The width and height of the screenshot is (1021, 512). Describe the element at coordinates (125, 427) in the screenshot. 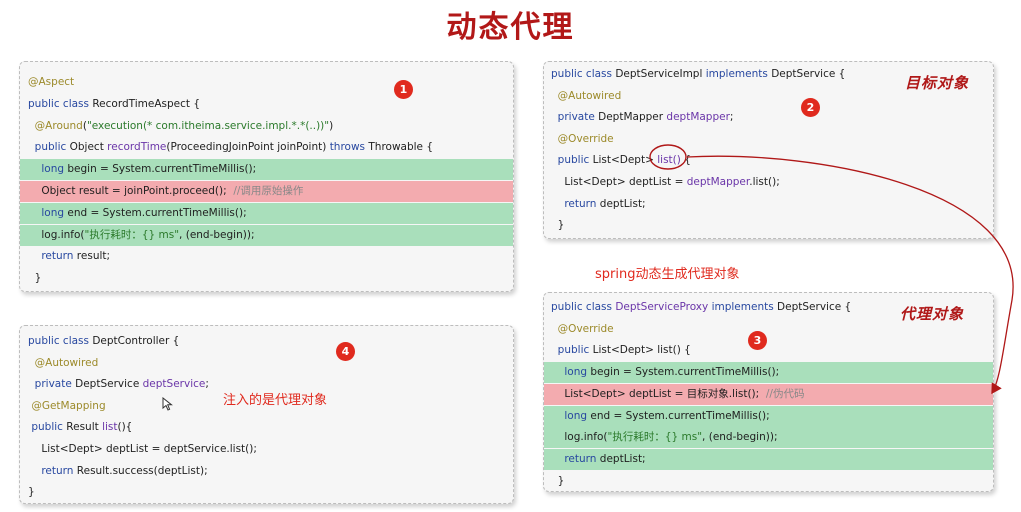

I see `code-token: (){` at that location.